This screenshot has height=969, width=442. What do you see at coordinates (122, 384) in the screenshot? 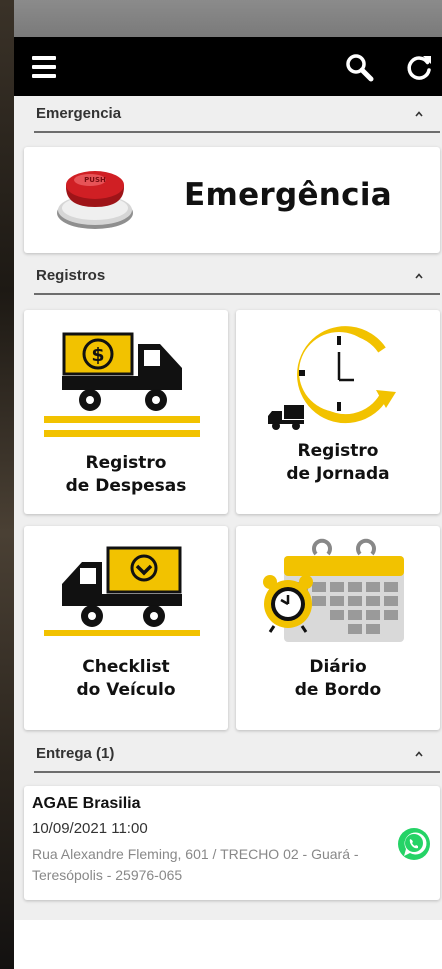
I see `expense-truck-icon: $` at bounding box center [122, 384].